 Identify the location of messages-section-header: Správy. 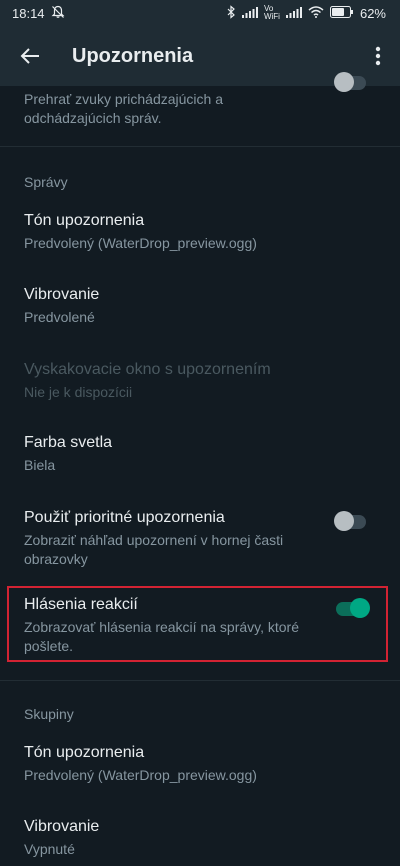
(46, 182).